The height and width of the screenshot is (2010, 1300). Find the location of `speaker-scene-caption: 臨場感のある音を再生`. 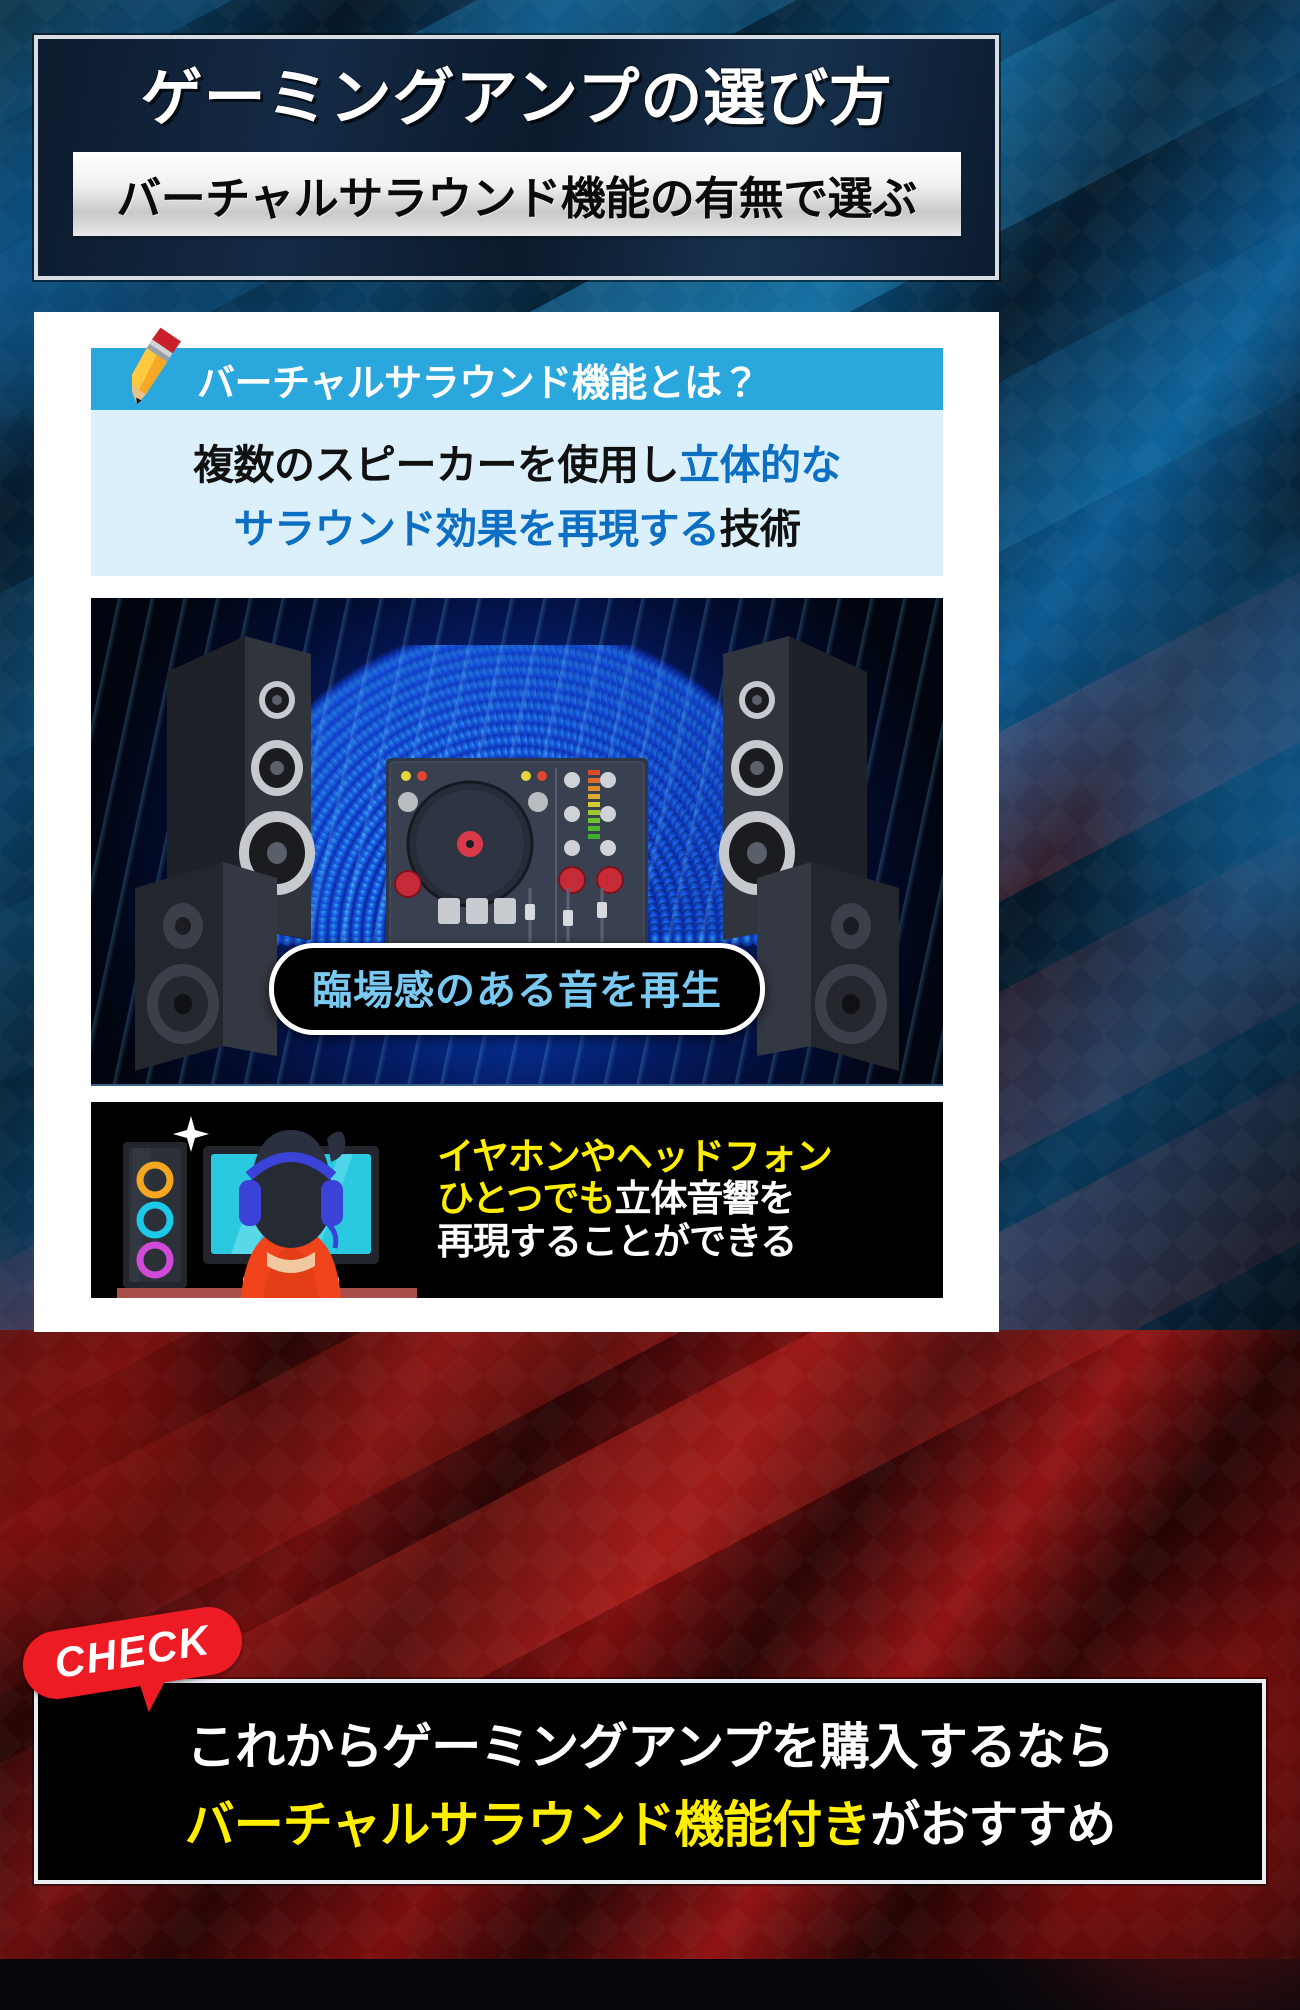

speaker-scene-caption: 臨場感のある音を再生 is located at coordinates (517, 991).